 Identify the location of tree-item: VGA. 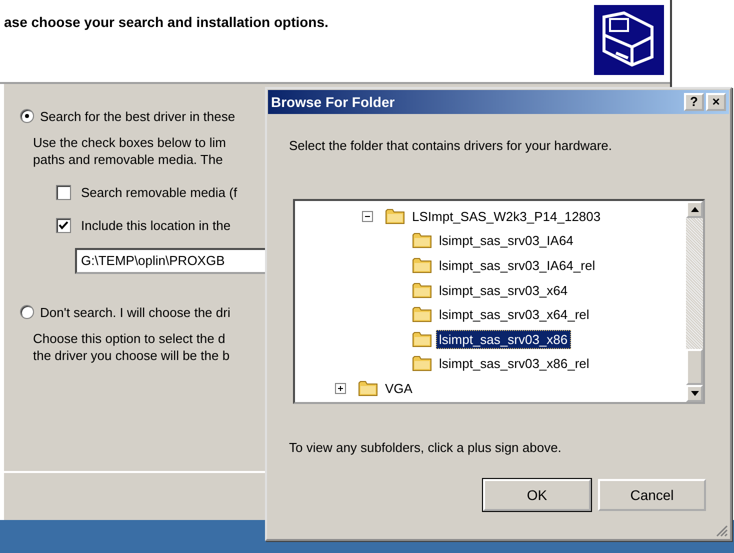
(399, 388).